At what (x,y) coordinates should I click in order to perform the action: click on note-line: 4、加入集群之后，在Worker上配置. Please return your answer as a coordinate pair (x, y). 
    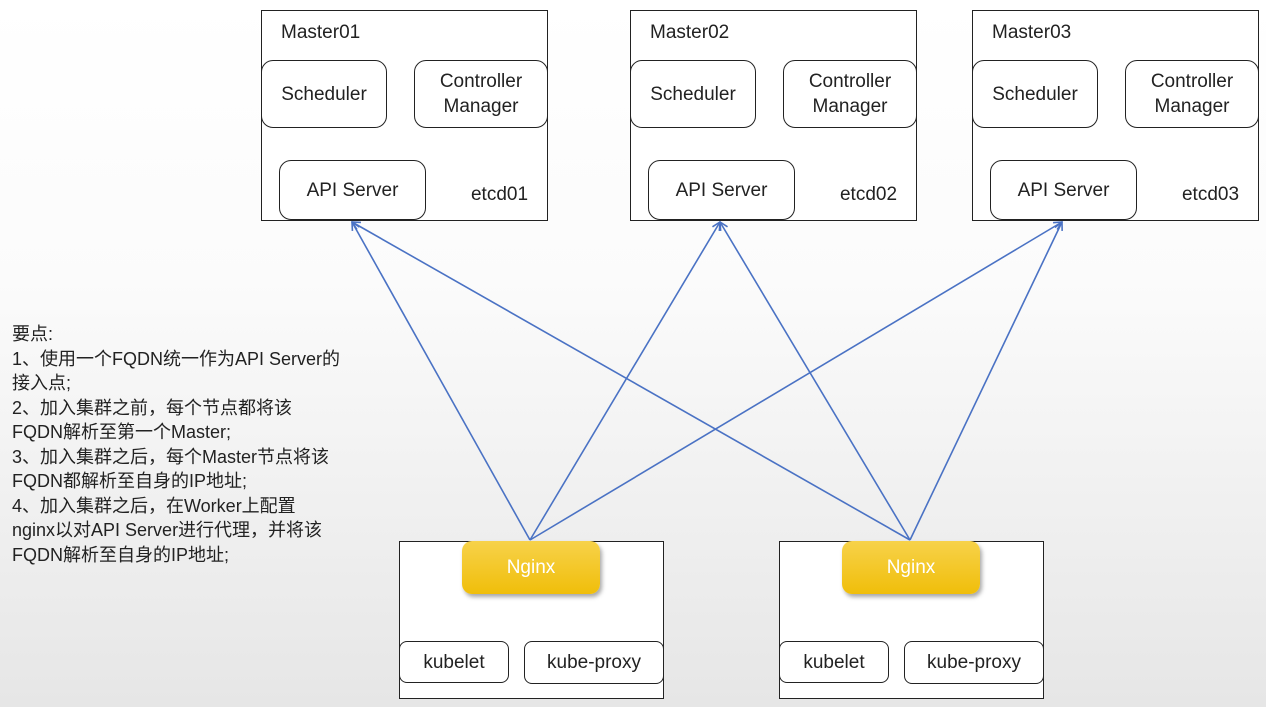
    Looking at the image, I should click on (154, 505).